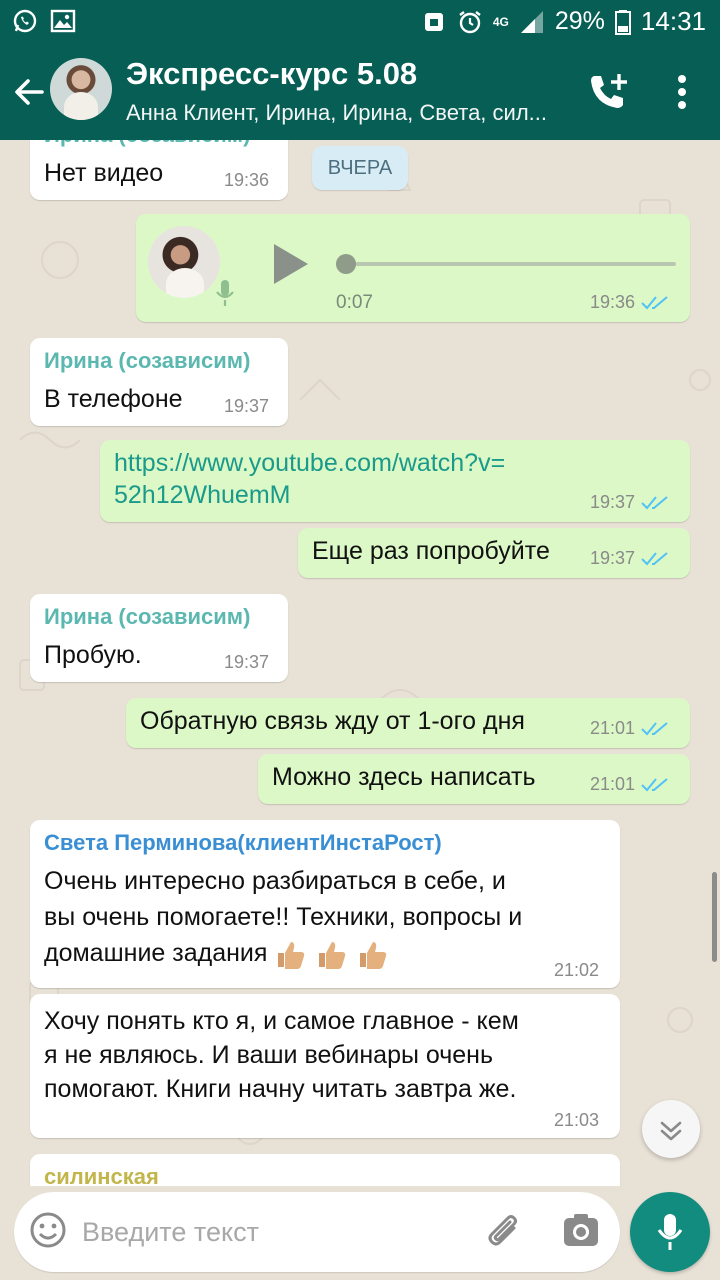  Describe the element at coordinates (271, 74) in the screenshot. I see `chat-title: Экспресс-курс 5.08` at that location.